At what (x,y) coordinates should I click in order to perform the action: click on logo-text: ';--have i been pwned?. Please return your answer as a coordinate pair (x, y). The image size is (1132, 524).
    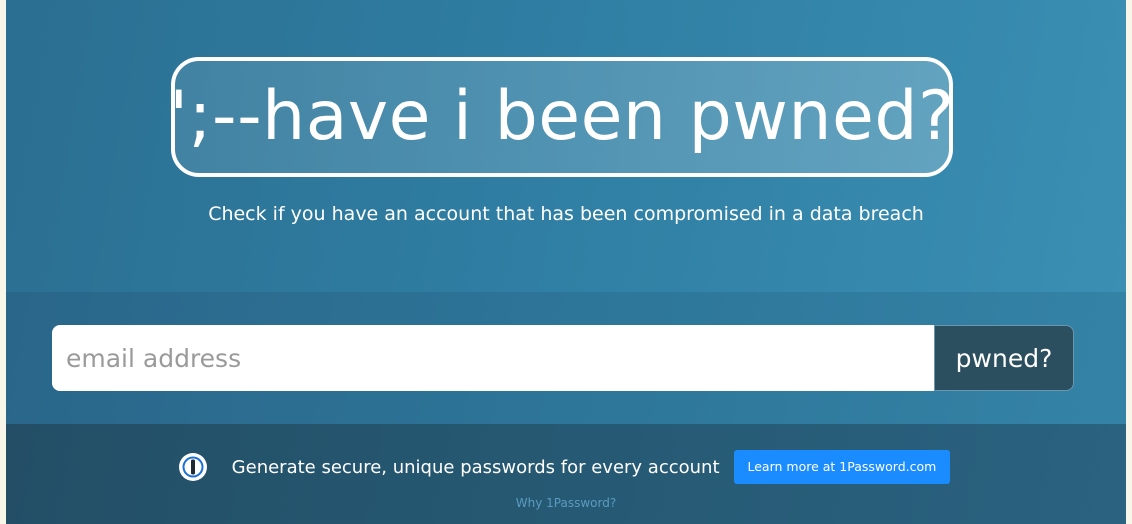
    Looking at the image, I should click on (562, 116).